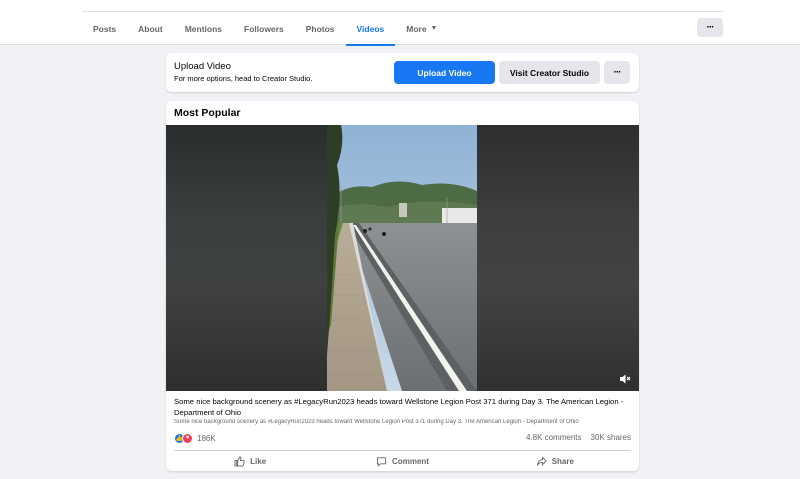  I want to click on tab-about: About, so click(150, 28).